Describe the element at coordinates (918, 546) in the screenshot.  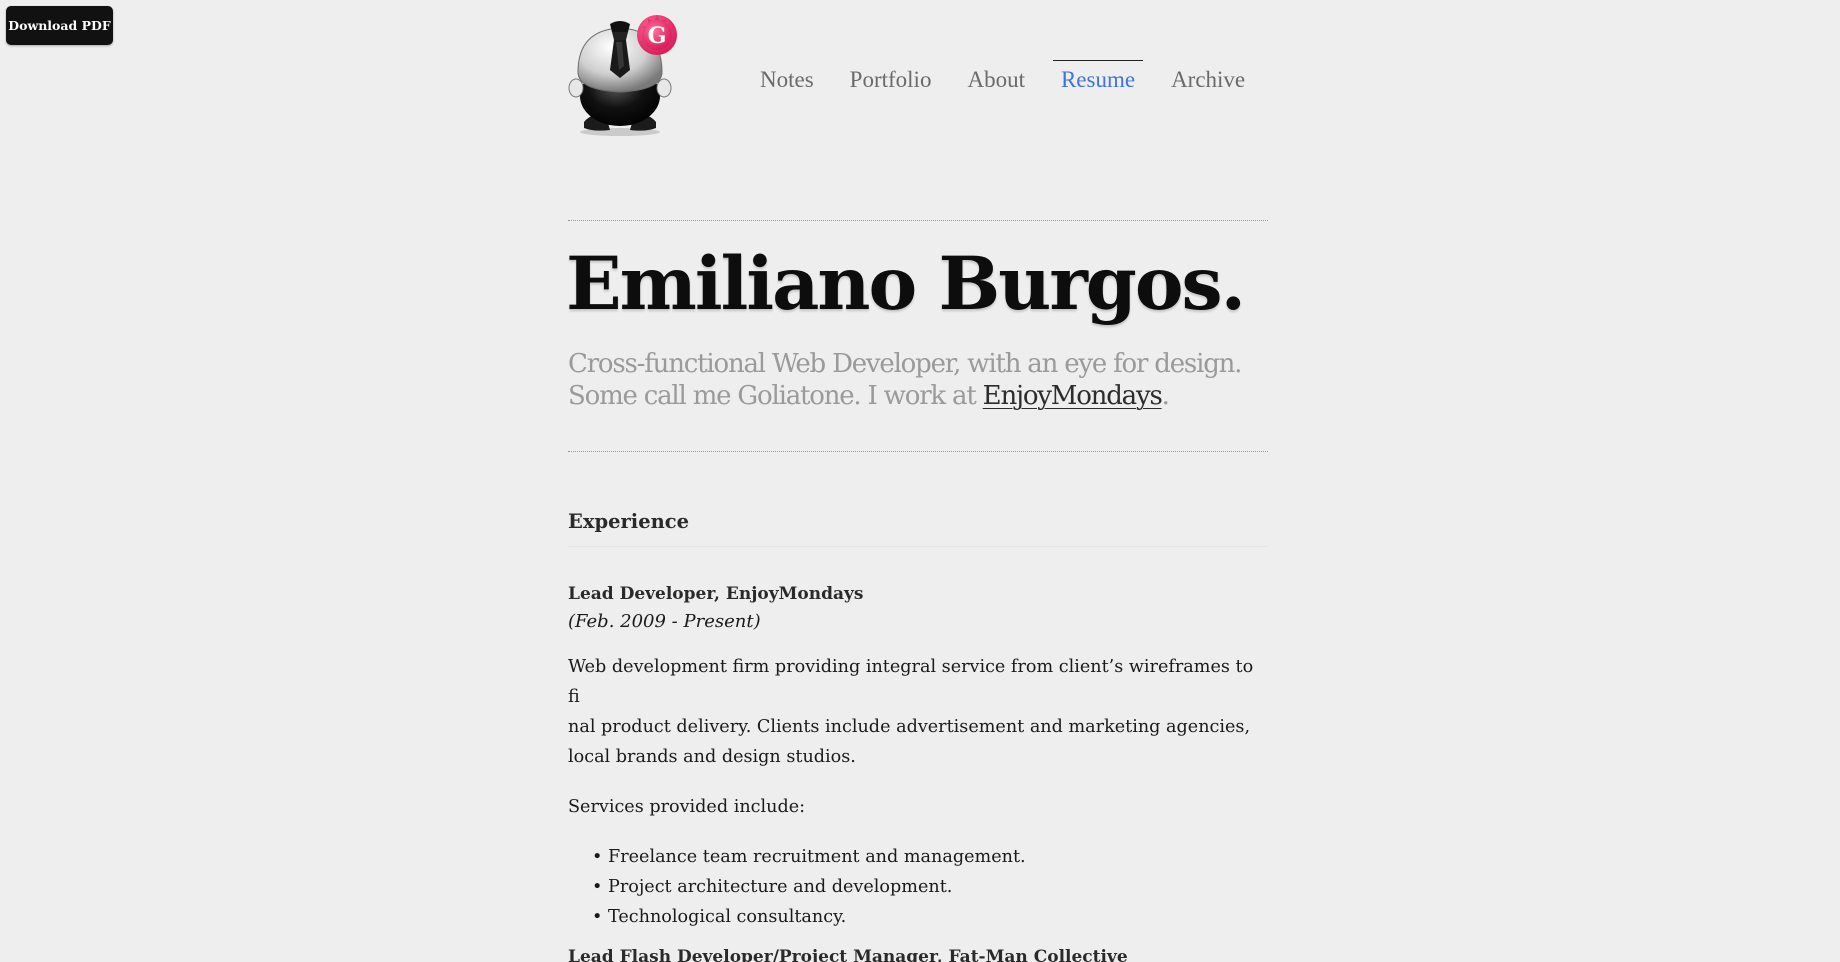
I see `experience-heading-rule` at that location.